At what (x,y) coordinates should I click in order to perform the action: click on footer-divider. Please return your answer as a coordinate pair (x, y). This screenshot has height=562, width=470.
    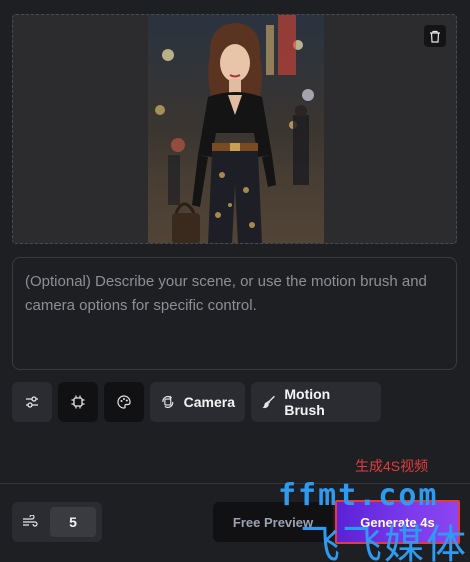
    Looking at the image, I should click on (235, 483).